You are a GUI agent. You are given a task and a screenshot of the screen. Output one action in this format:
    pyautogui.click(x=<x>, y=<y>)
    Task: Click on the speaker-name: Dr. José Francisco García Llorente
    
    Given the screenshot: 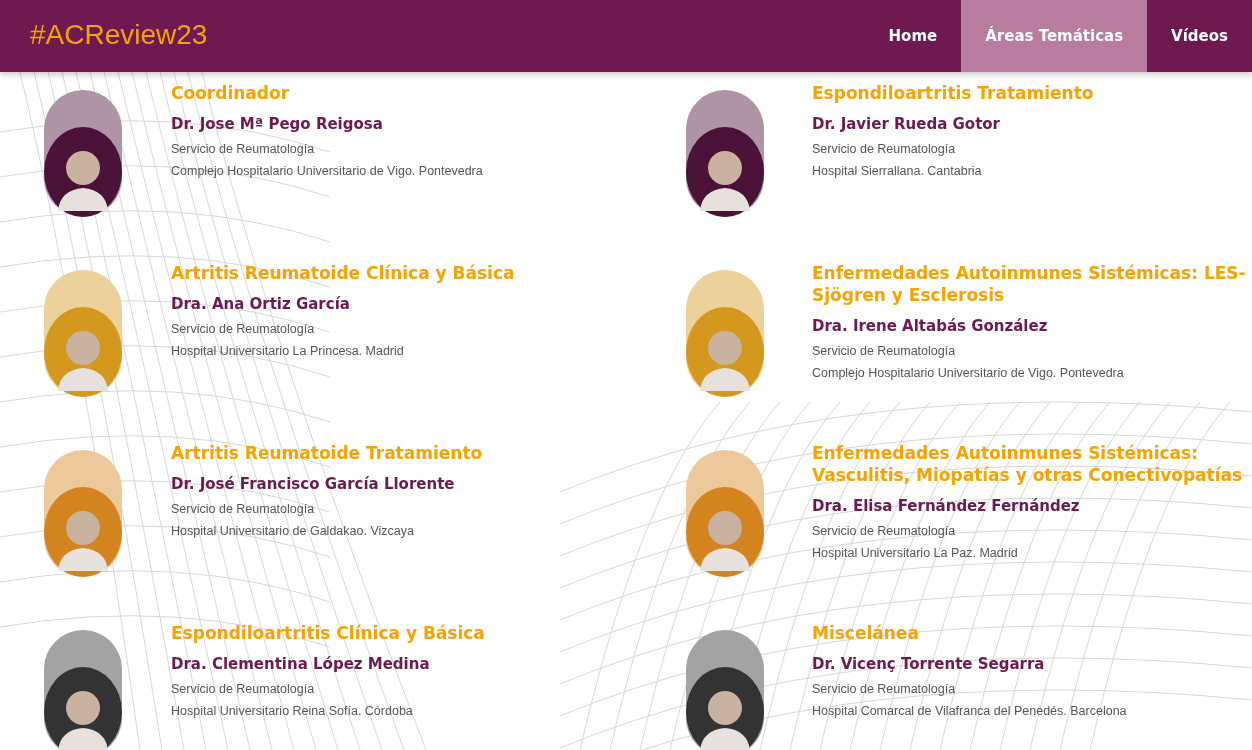 What is the action you would take?
    pyautogui.click(x=313, y=484)
    